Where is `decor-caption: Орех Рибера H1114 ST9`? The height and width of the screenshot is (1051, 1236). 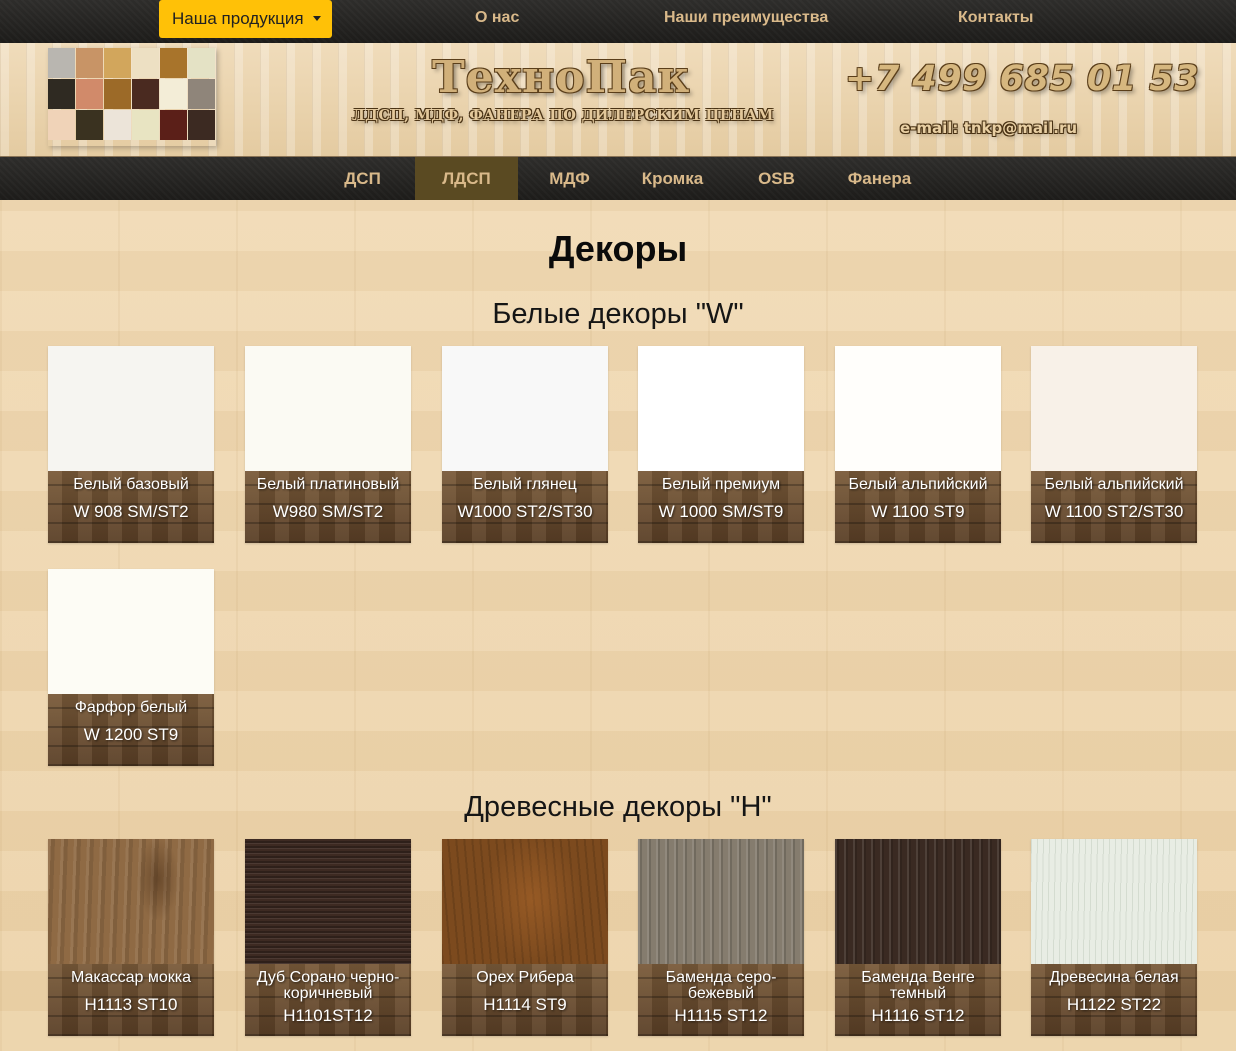
decor-caption: Орех Рибера H1114 ST9 is located at coordinates (525, 1000).